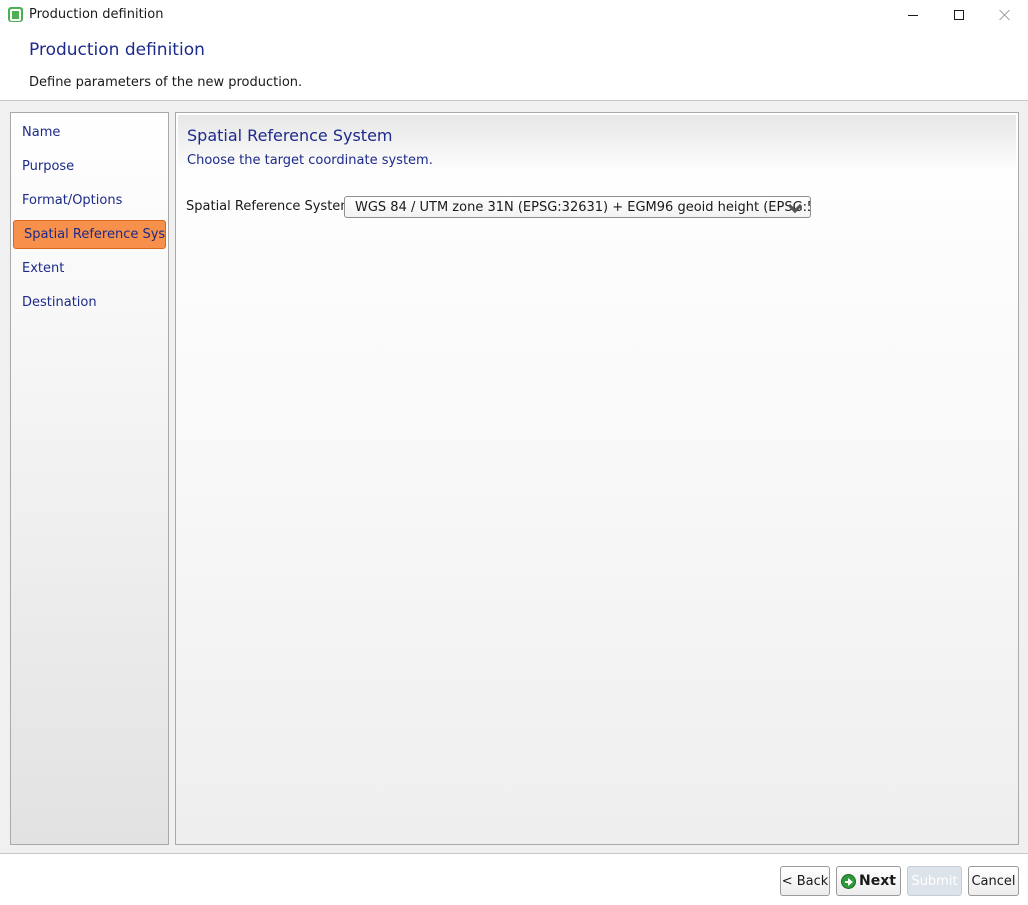  I want to click on close-button, so click(1005, 15).